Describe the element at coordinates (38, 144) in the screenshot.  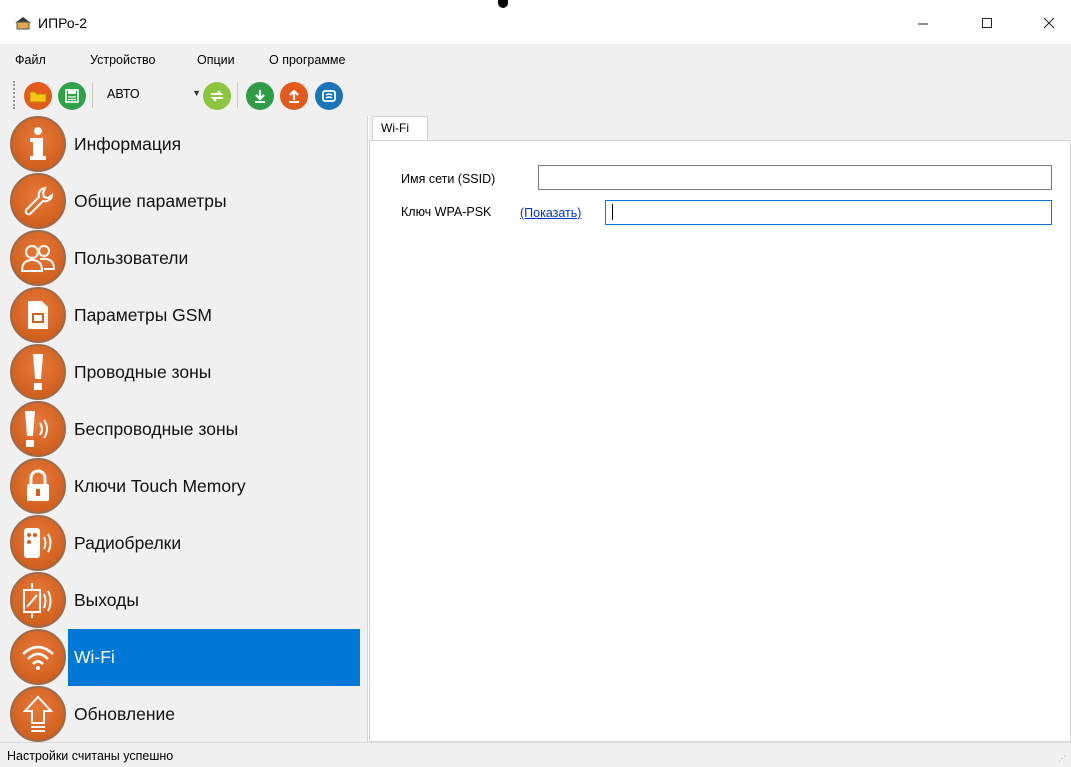
I see `info-icon` at that location.